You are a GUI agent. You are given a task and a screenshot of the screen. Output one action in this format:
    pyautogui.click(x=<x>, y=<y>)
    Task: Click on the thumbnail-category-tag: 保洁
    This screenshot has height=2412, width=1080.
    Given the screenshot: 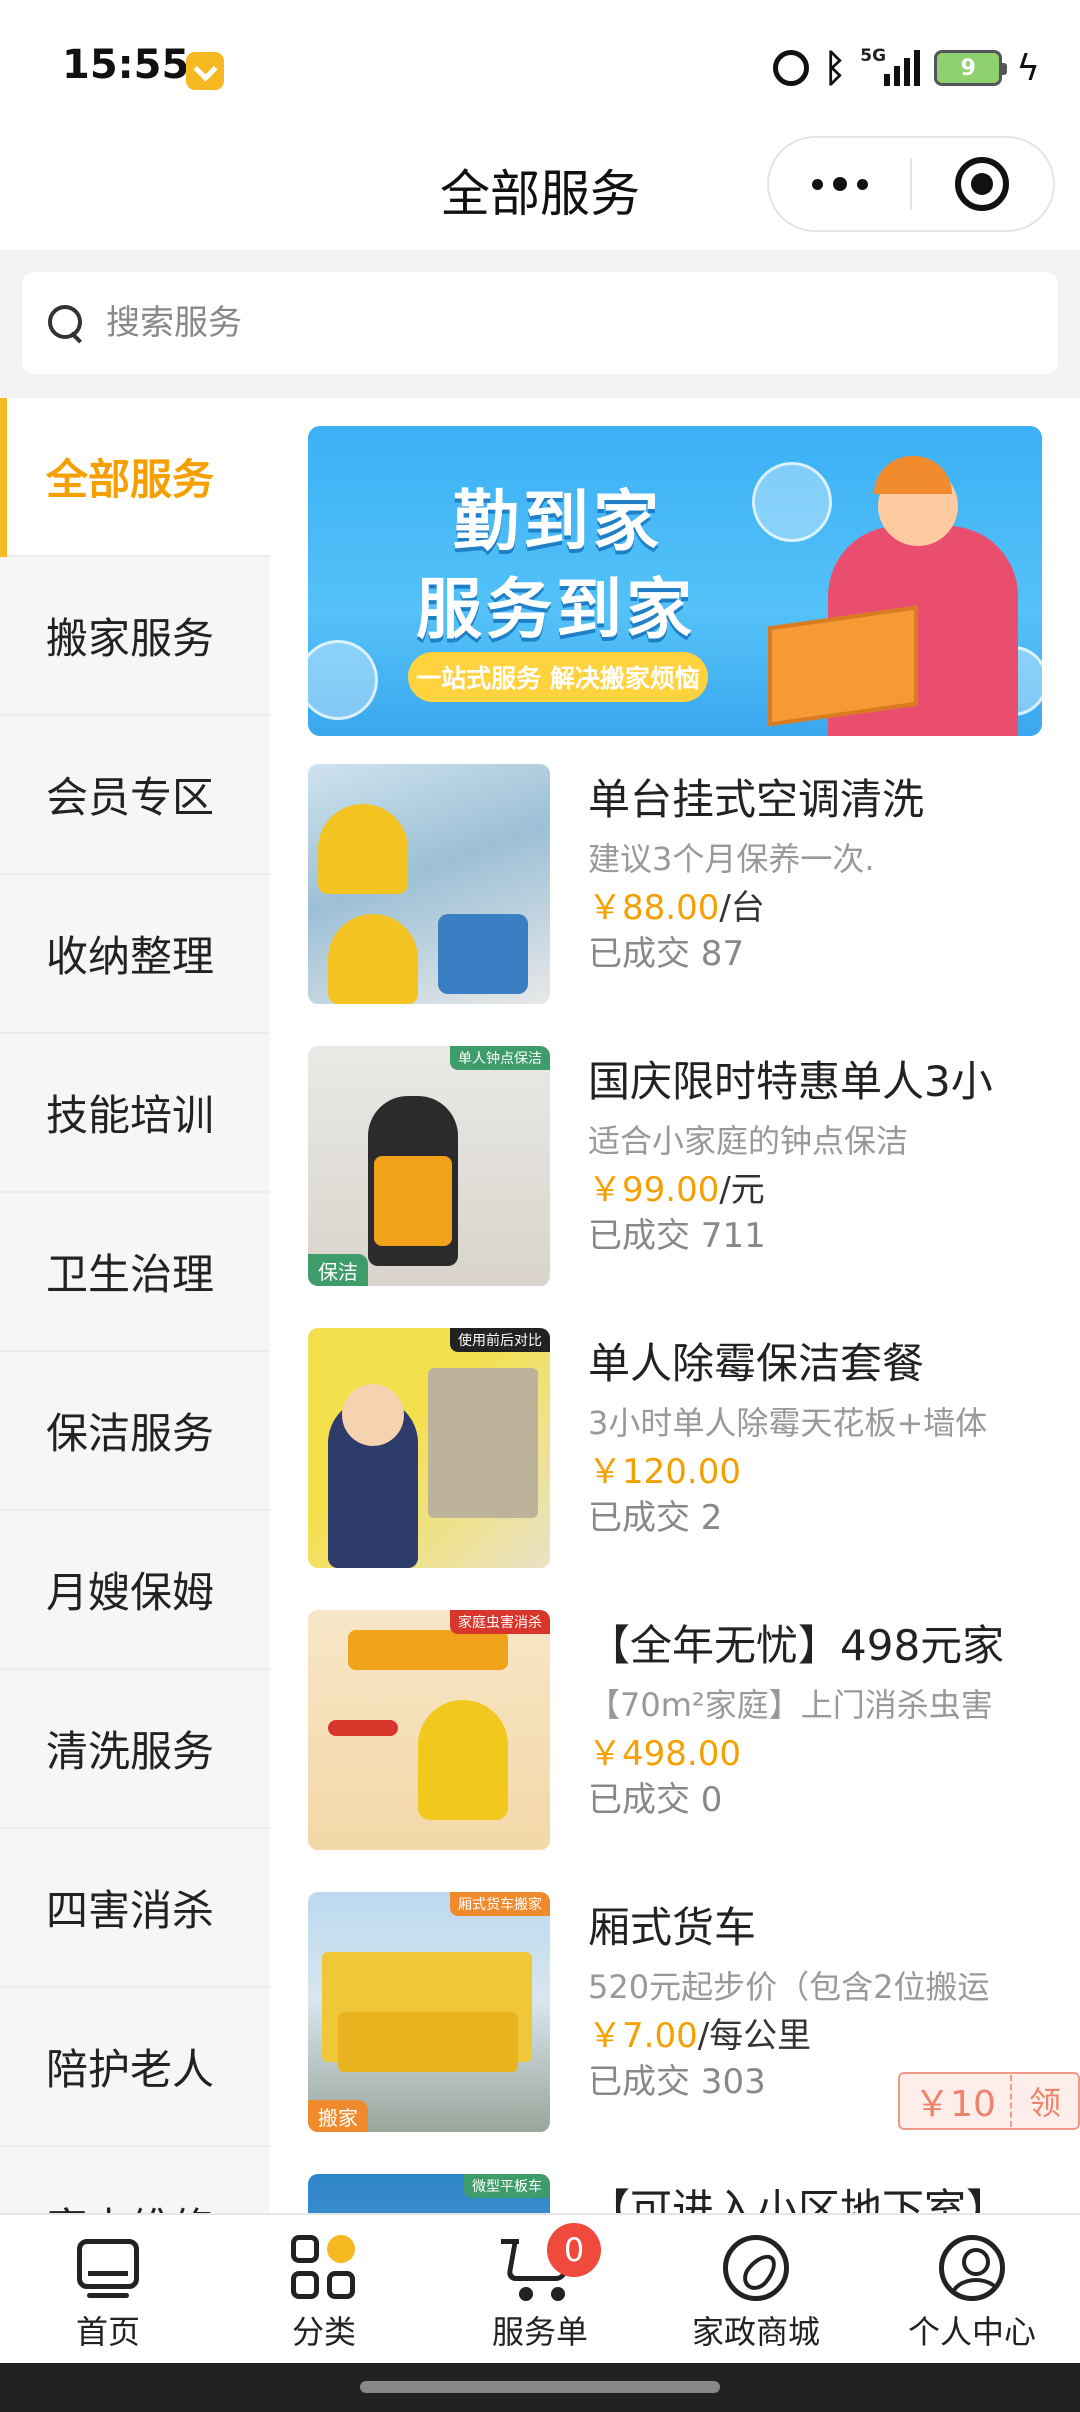 What is the action you would take?
    pyautogui.click(x=338, y=1270)
    